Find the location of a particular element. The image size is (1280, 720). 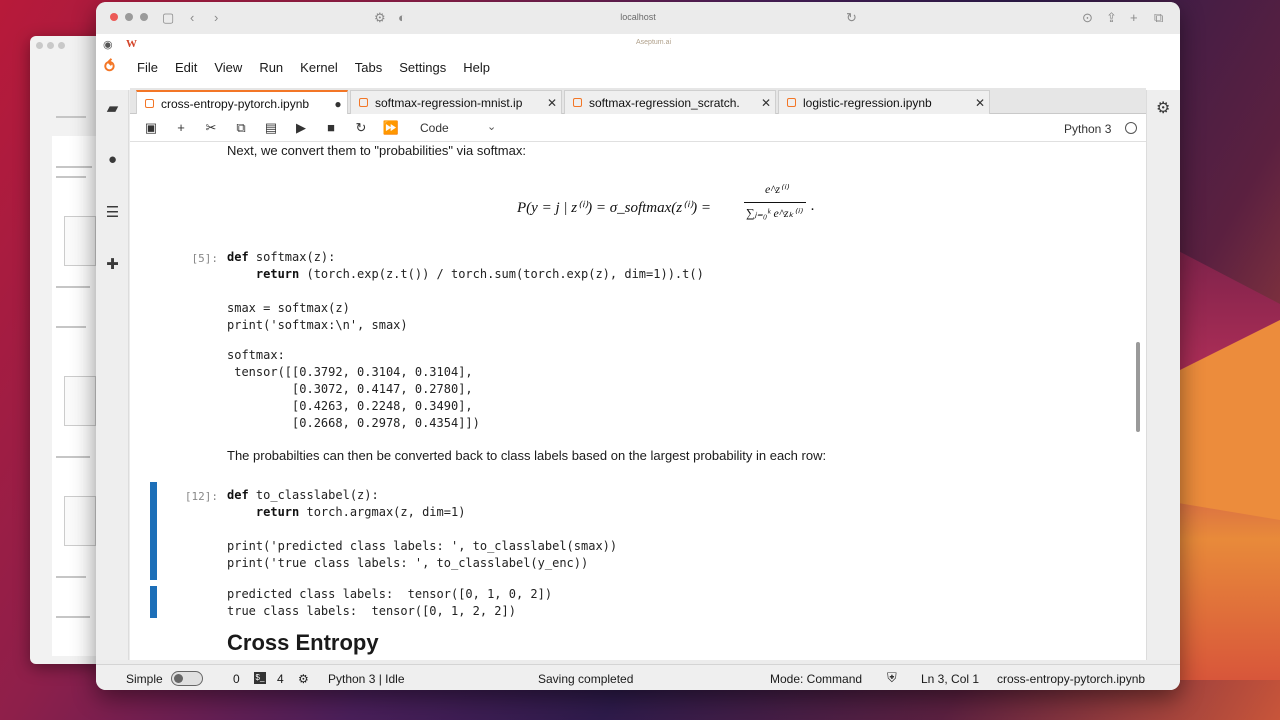

code-line: smax = softmax(z) is located at coordinates (288, 308).